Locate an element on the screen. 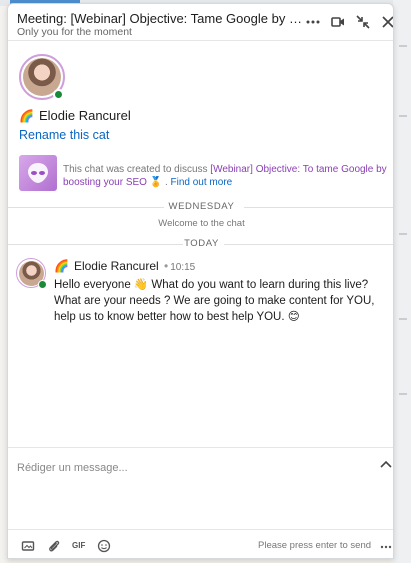  smile-icon: 😊 is located at coordinates (293, 317).